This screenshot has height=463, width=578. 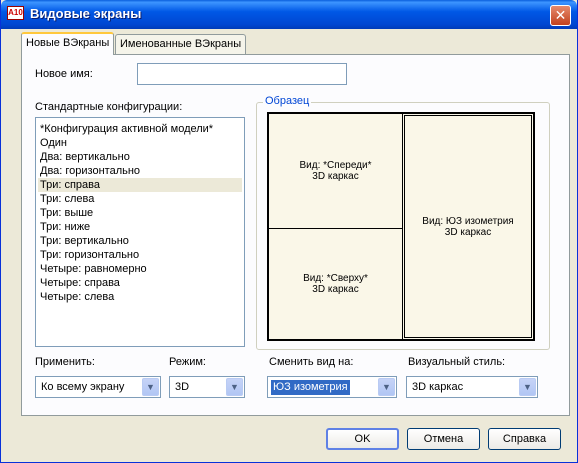 What do you see at coordinates (289, 14) in the screenshot?
I see `title-bar: A10 Видовые экраны ✕` at bounding box center [289, 14].